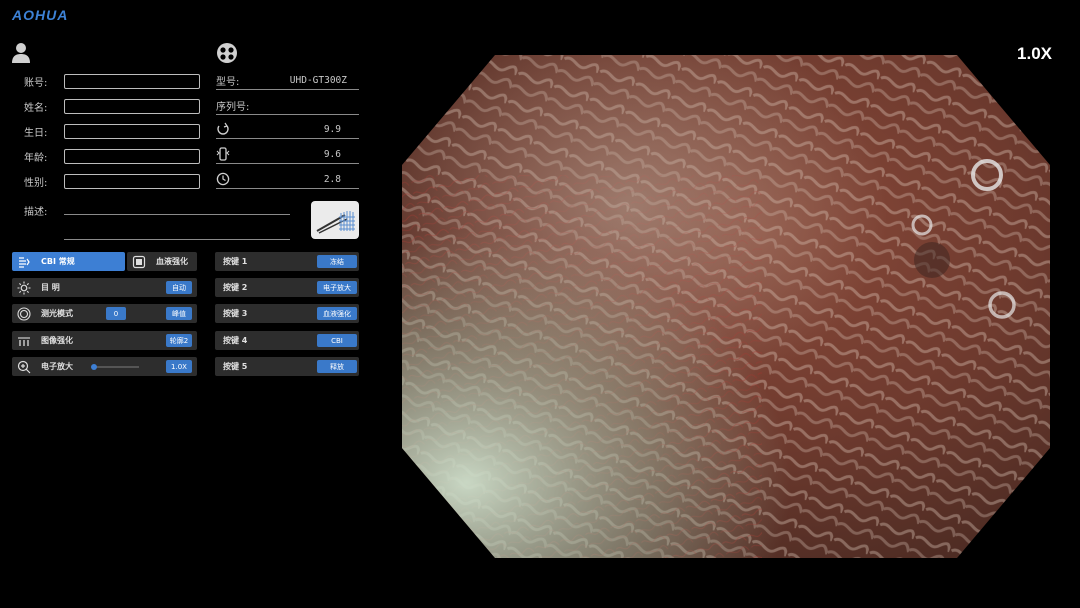 The width and height of the screenshot is (1080, 608). I want to click on rotate-icon, so click(223, 128).